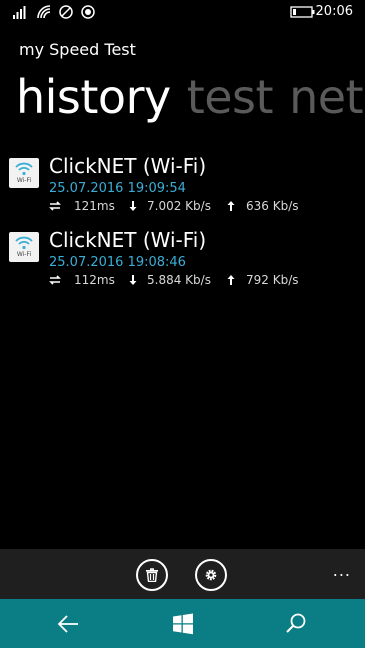 This screenshot has width=365, height=648. I want to click on settings-button, so click(211, 575).